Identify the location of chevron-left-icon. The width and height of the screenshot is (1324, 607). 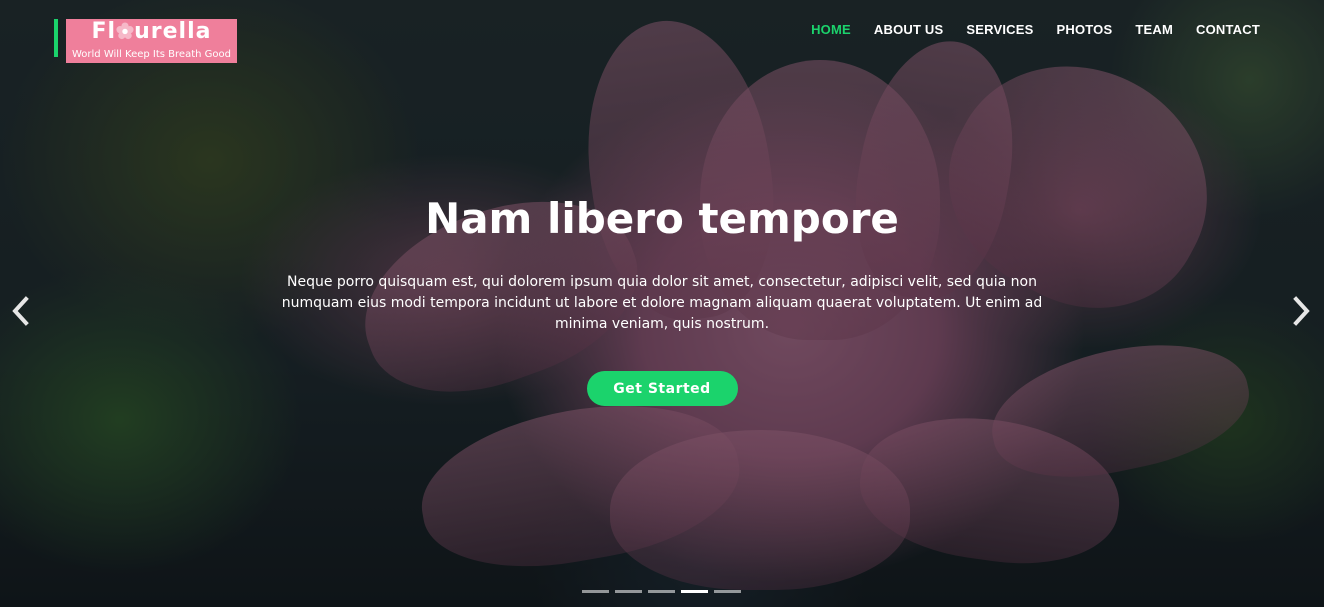
(20, 311).